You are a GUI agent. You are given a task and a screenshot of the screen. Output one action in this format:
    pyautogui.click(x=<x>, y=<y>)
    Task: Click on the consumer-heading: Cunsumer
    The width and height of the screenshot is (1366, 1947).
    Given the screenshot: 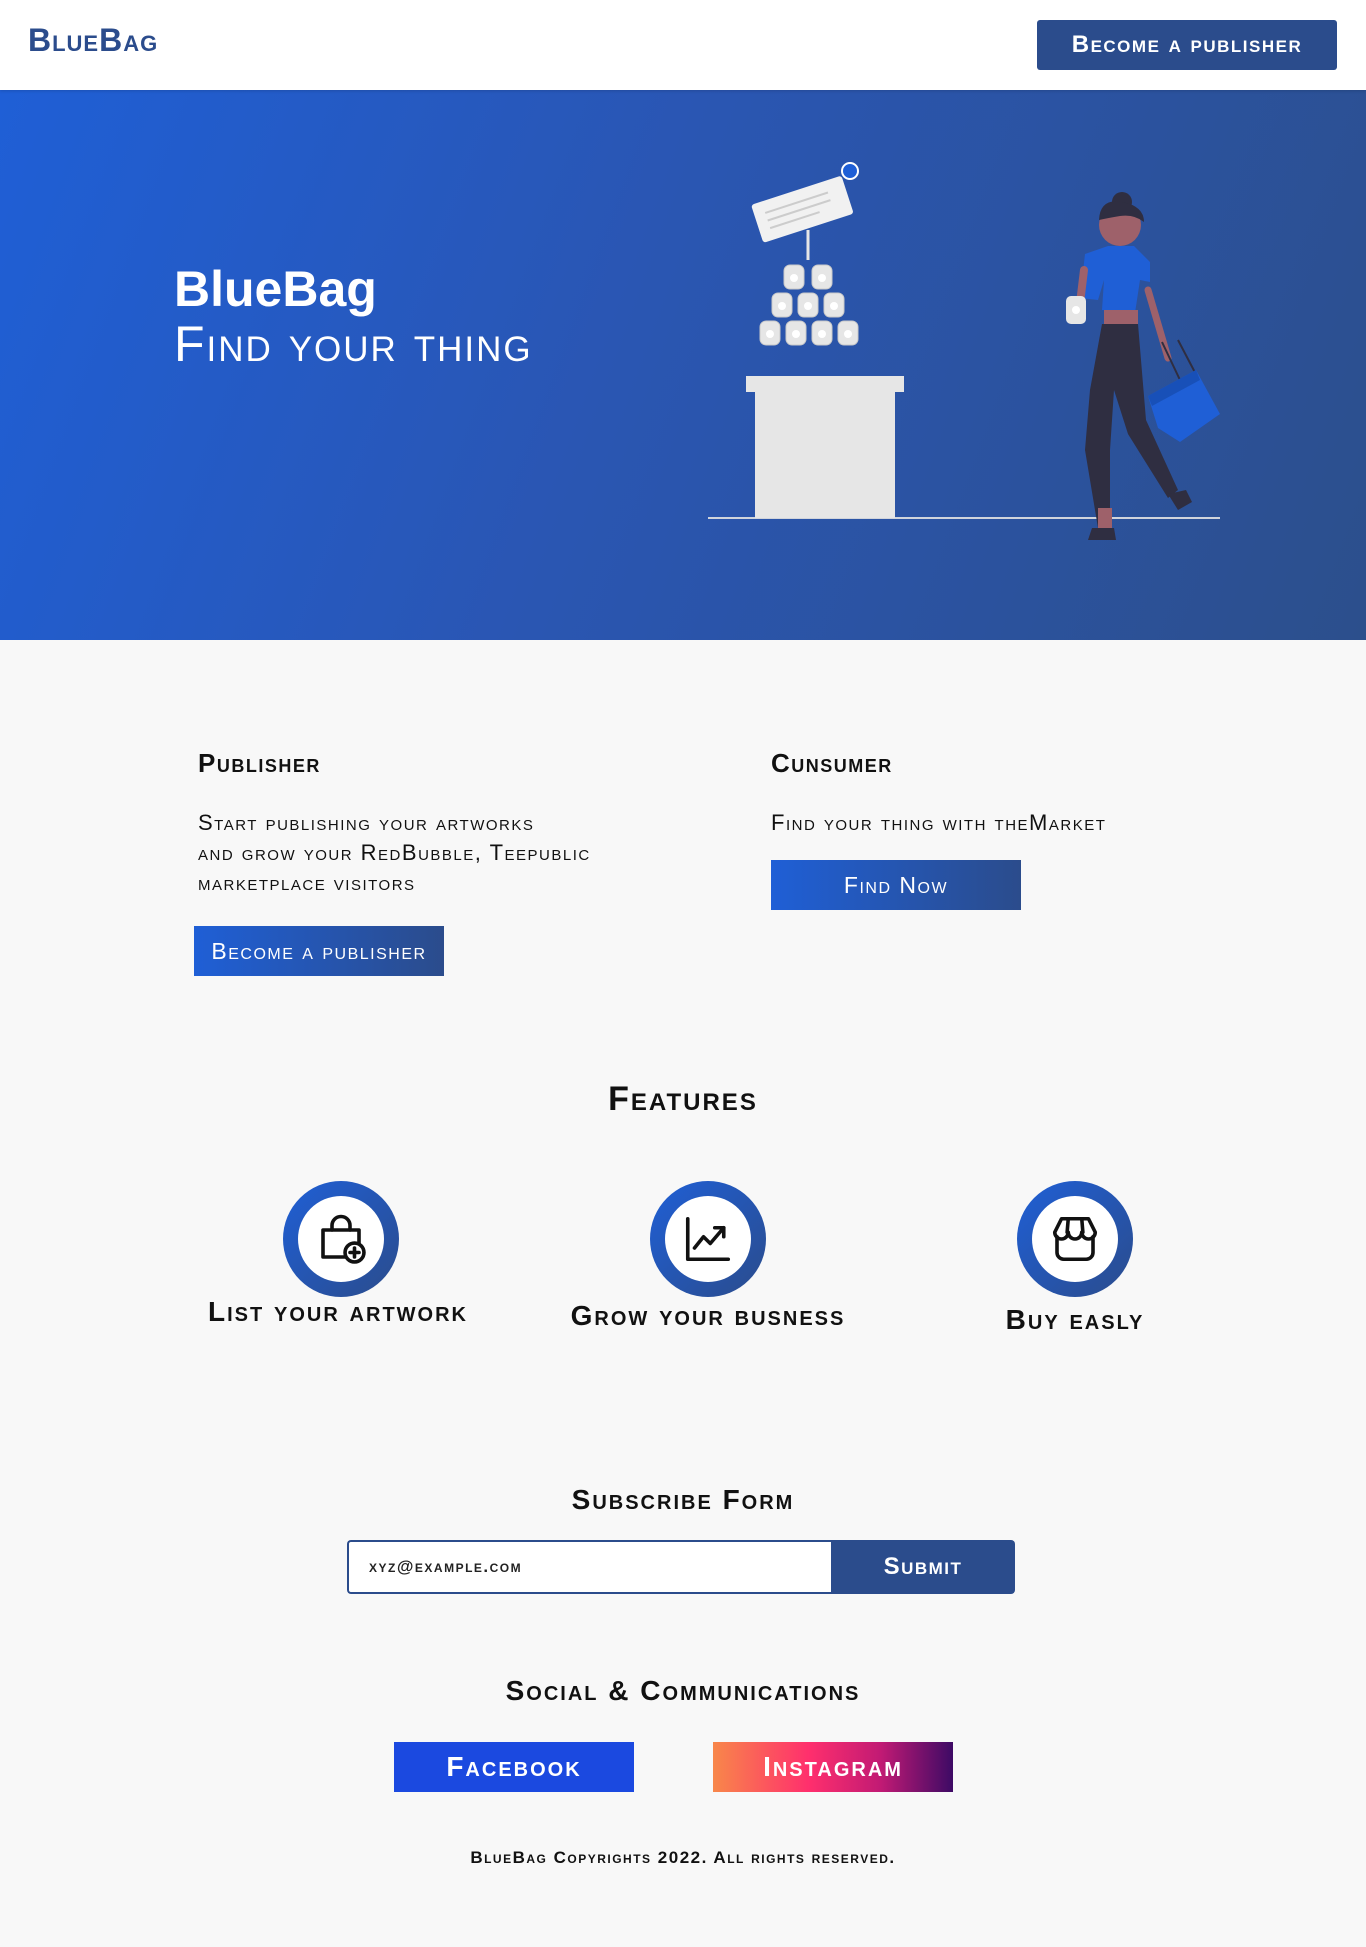 What is the action you would take?
    pyautogui.click(x=832, y=763)
    